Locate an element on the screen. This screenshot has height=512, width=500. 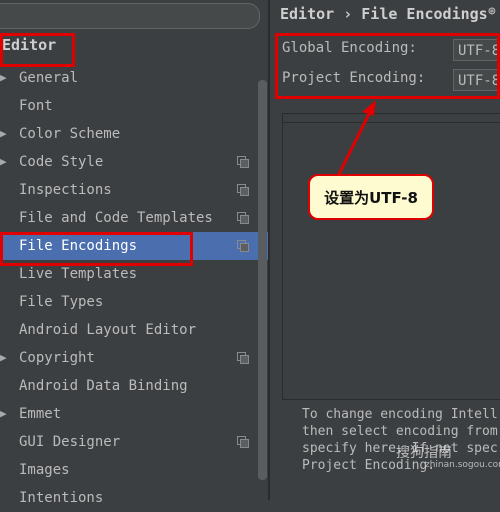
sidebar-item-file-encodings: File Encodings is located at coordinates (134, 246).